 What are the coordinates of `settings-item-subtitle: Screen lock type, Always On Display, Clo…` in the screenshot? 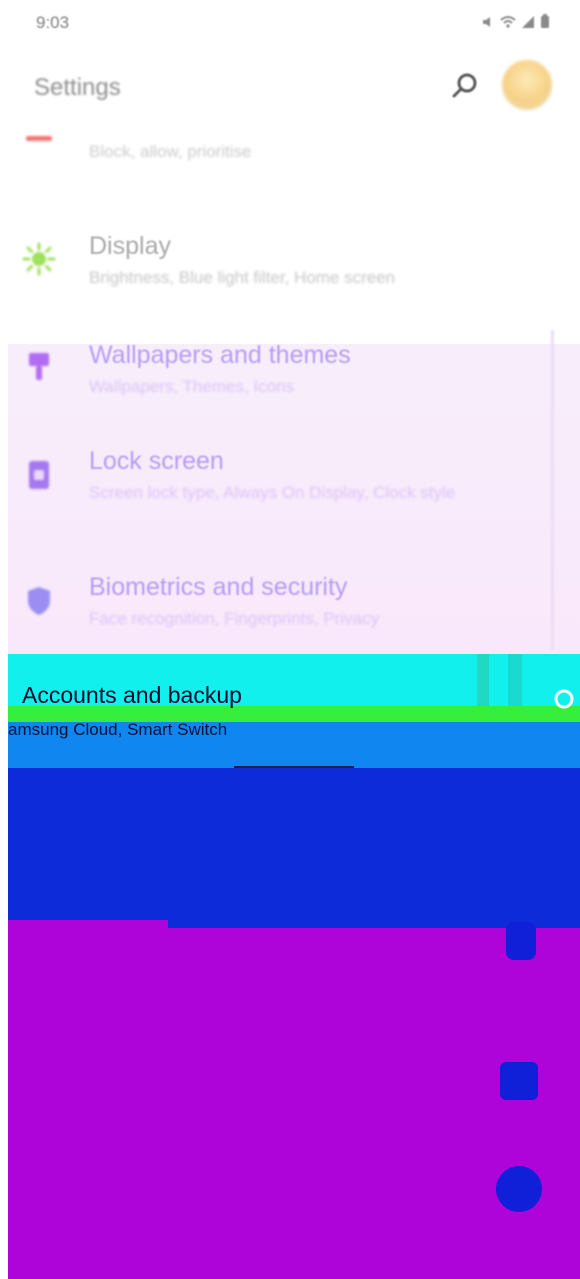 It's located at (272, 492).